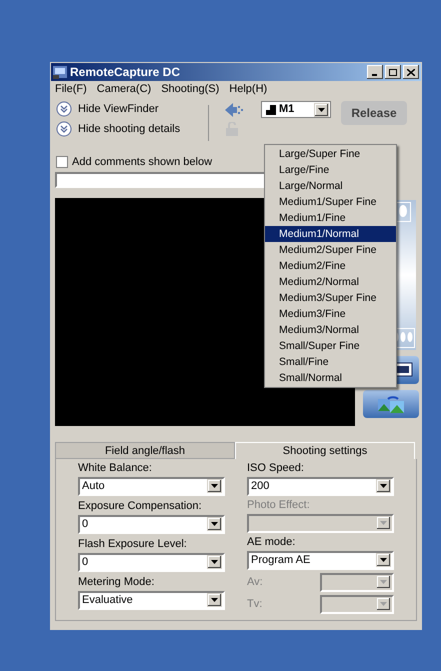 The width and height of the screenshot is (441, 671). I want to click on field-label: Tv:, so click(254, 604).